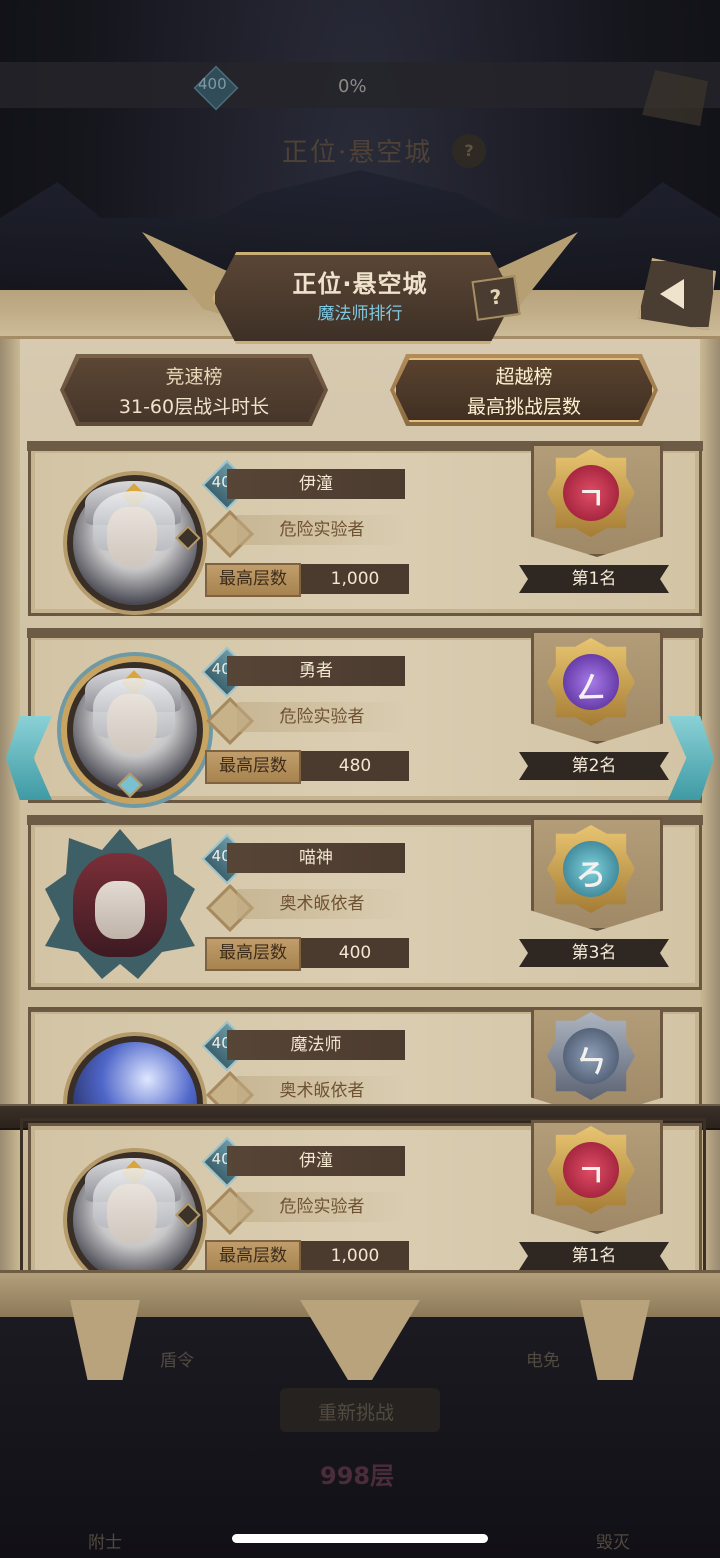 This screenshot has width=720, height=1558. I want to click on tab-speed-ranking-name: 竞速榜, so click(194, 377).